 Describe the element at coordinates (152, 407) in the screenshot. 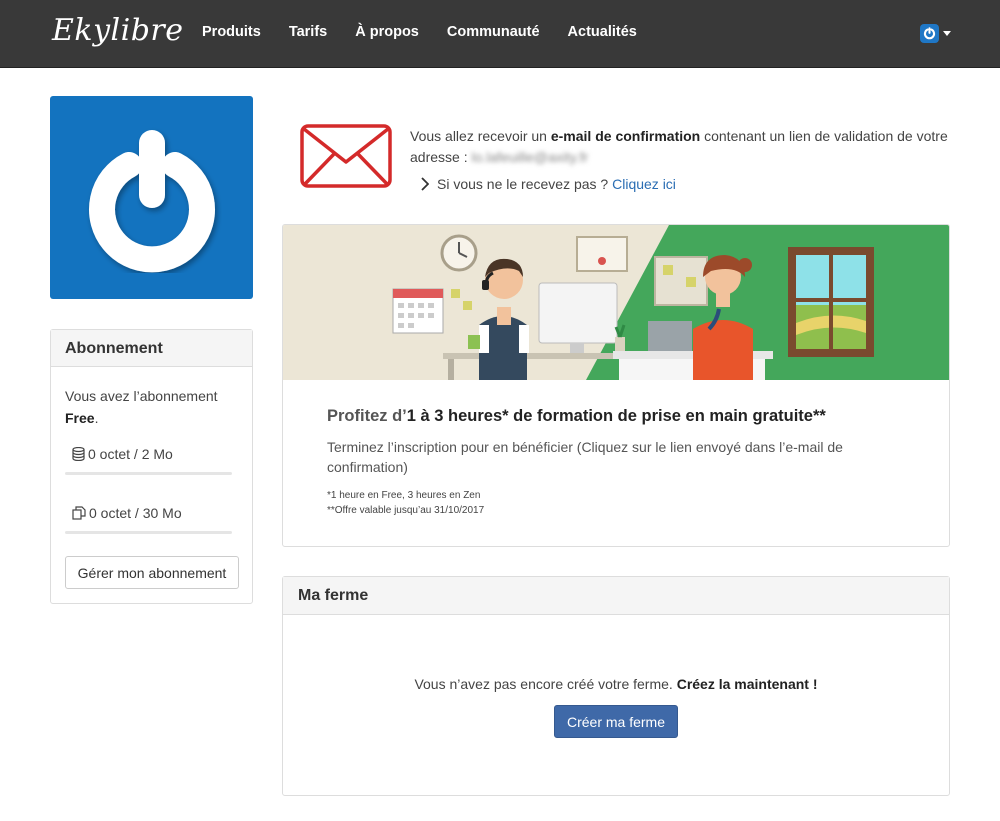

I see `subscription-description: Vous avez l’abonnement Free.` at that location.